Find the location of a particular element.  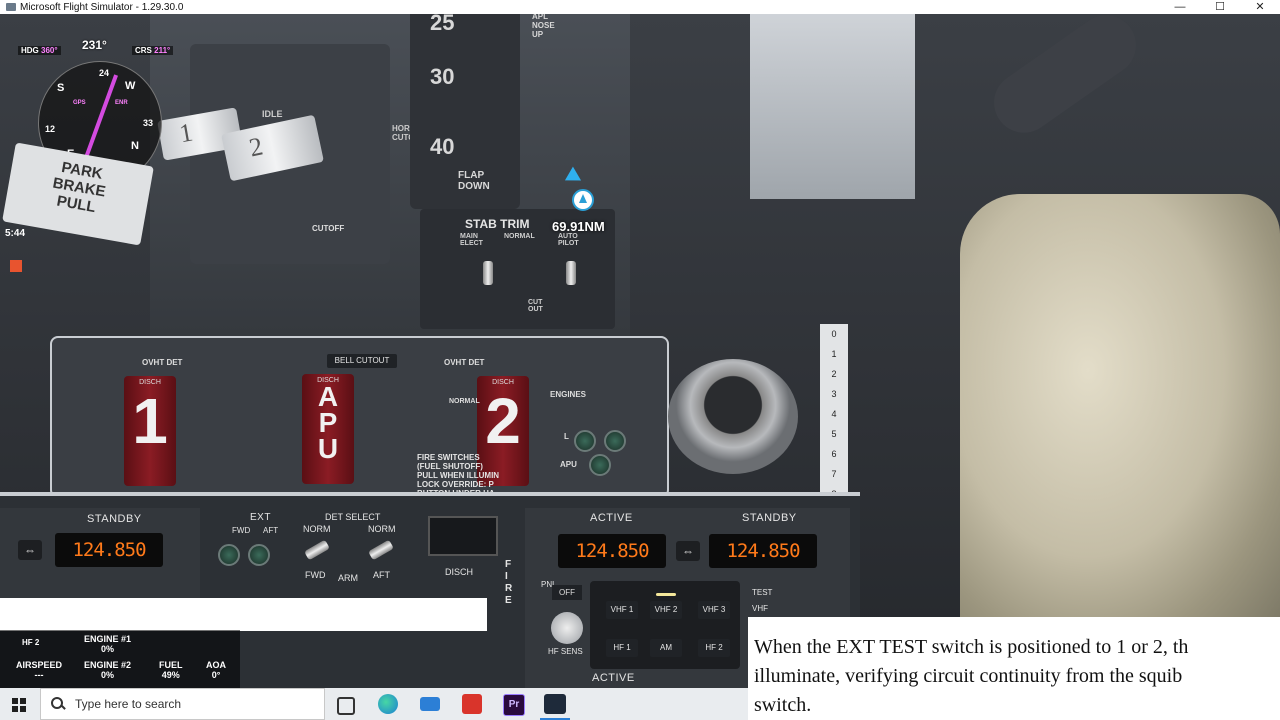

stab-trim-autopilot-switch is located at coordinates (571, 273).